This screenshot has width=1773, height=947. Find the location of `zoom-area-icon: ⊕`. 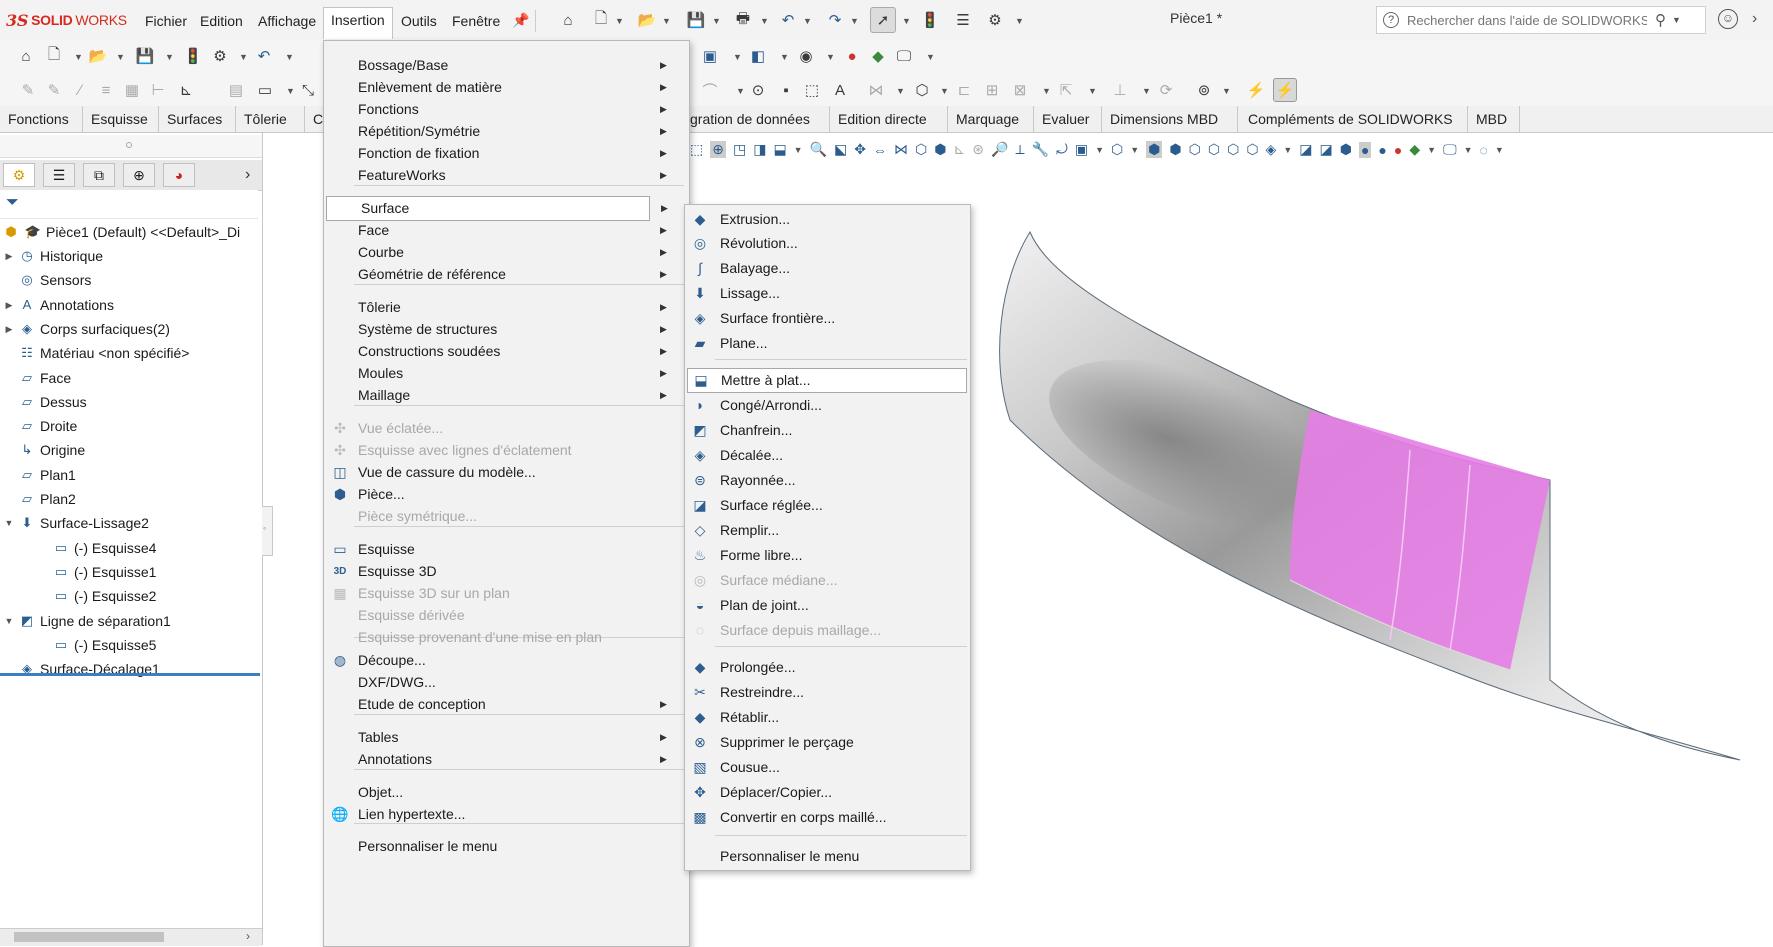

zoom-area-icon: ⊕ is located at coordinates (718, 149).